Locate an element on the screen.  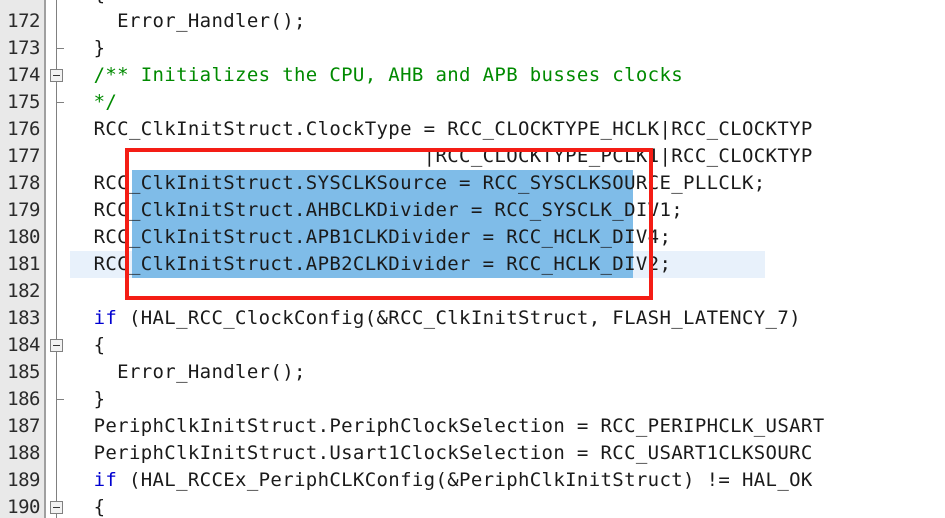
gutter-separator is located at coordinates (45, 259).